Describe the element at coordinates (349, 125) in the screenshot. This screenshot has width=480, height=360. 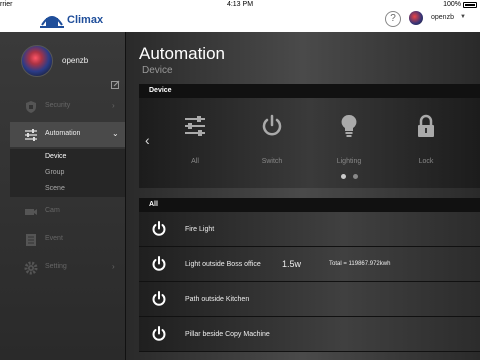
I see `bulb-icon` at that location.